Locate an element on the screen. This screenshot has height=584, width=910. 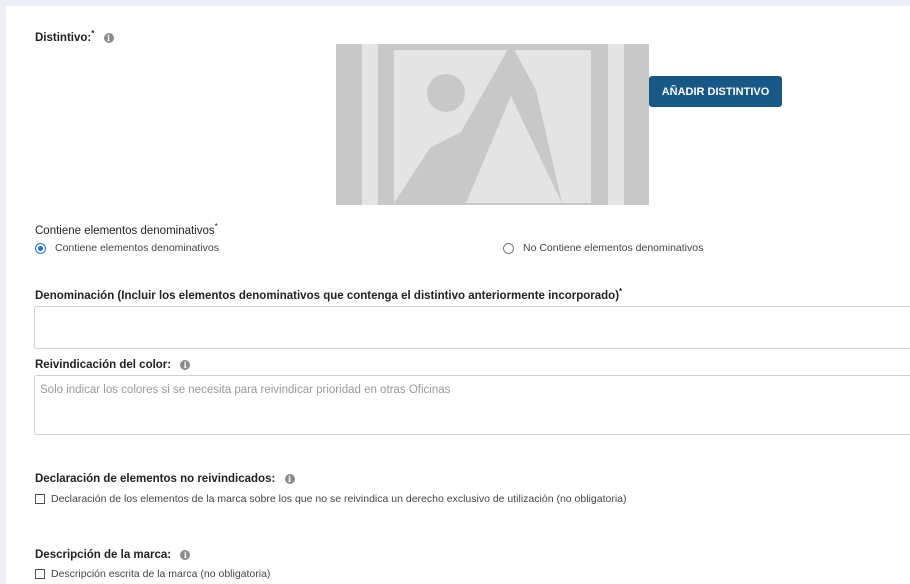
descripcion-label: Descripción de la marca: i is located at coordinates (113, 555).